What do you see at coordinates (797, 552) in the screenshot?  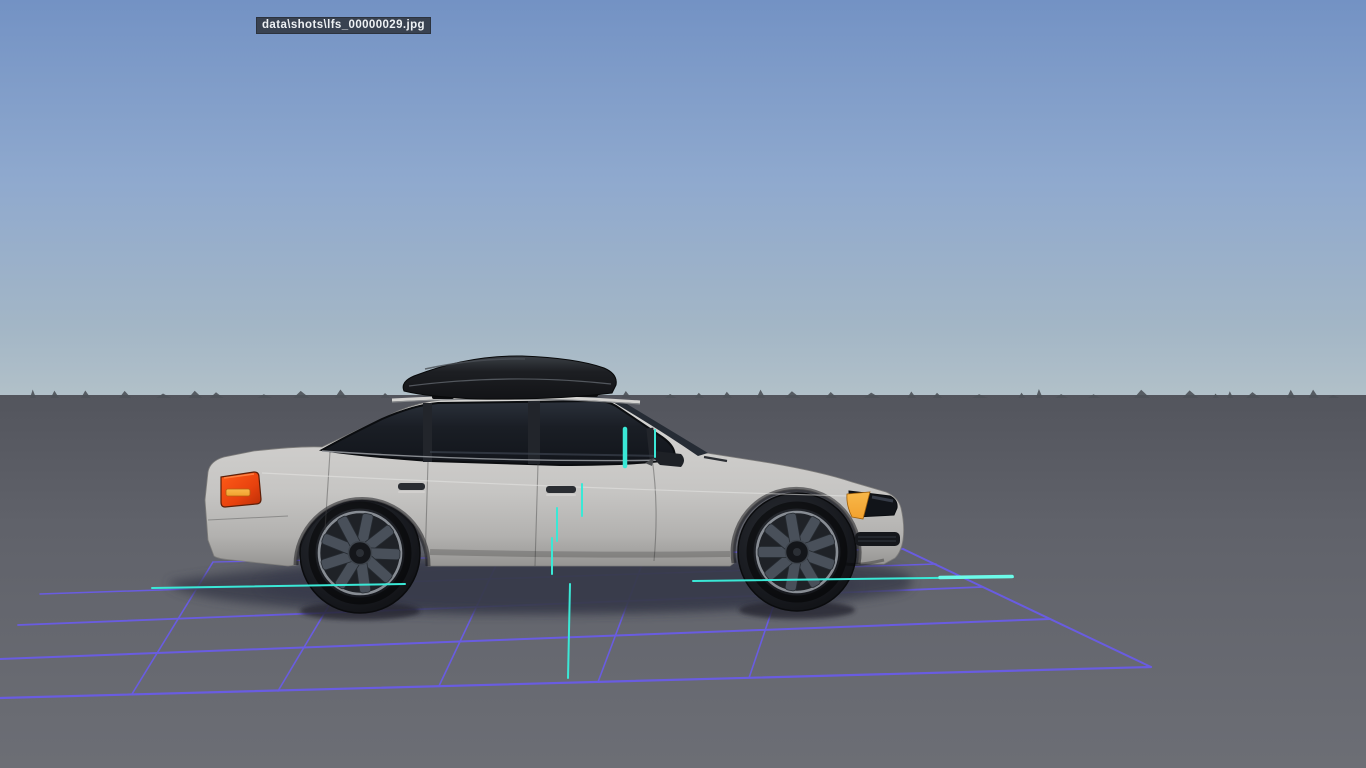 I see `front-wheel` at bounding box center [797, 552].